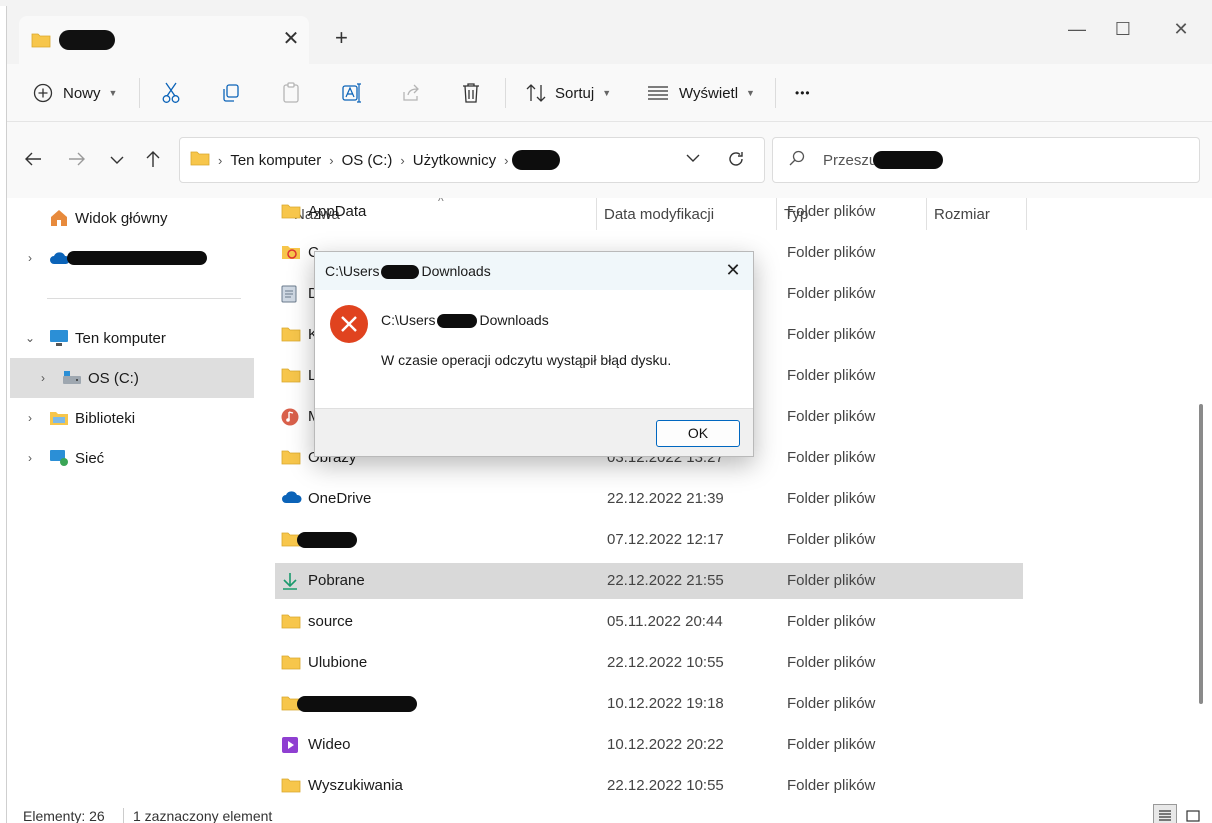  I want to click on chevron-down-icon: ▼, so click(607, 93).